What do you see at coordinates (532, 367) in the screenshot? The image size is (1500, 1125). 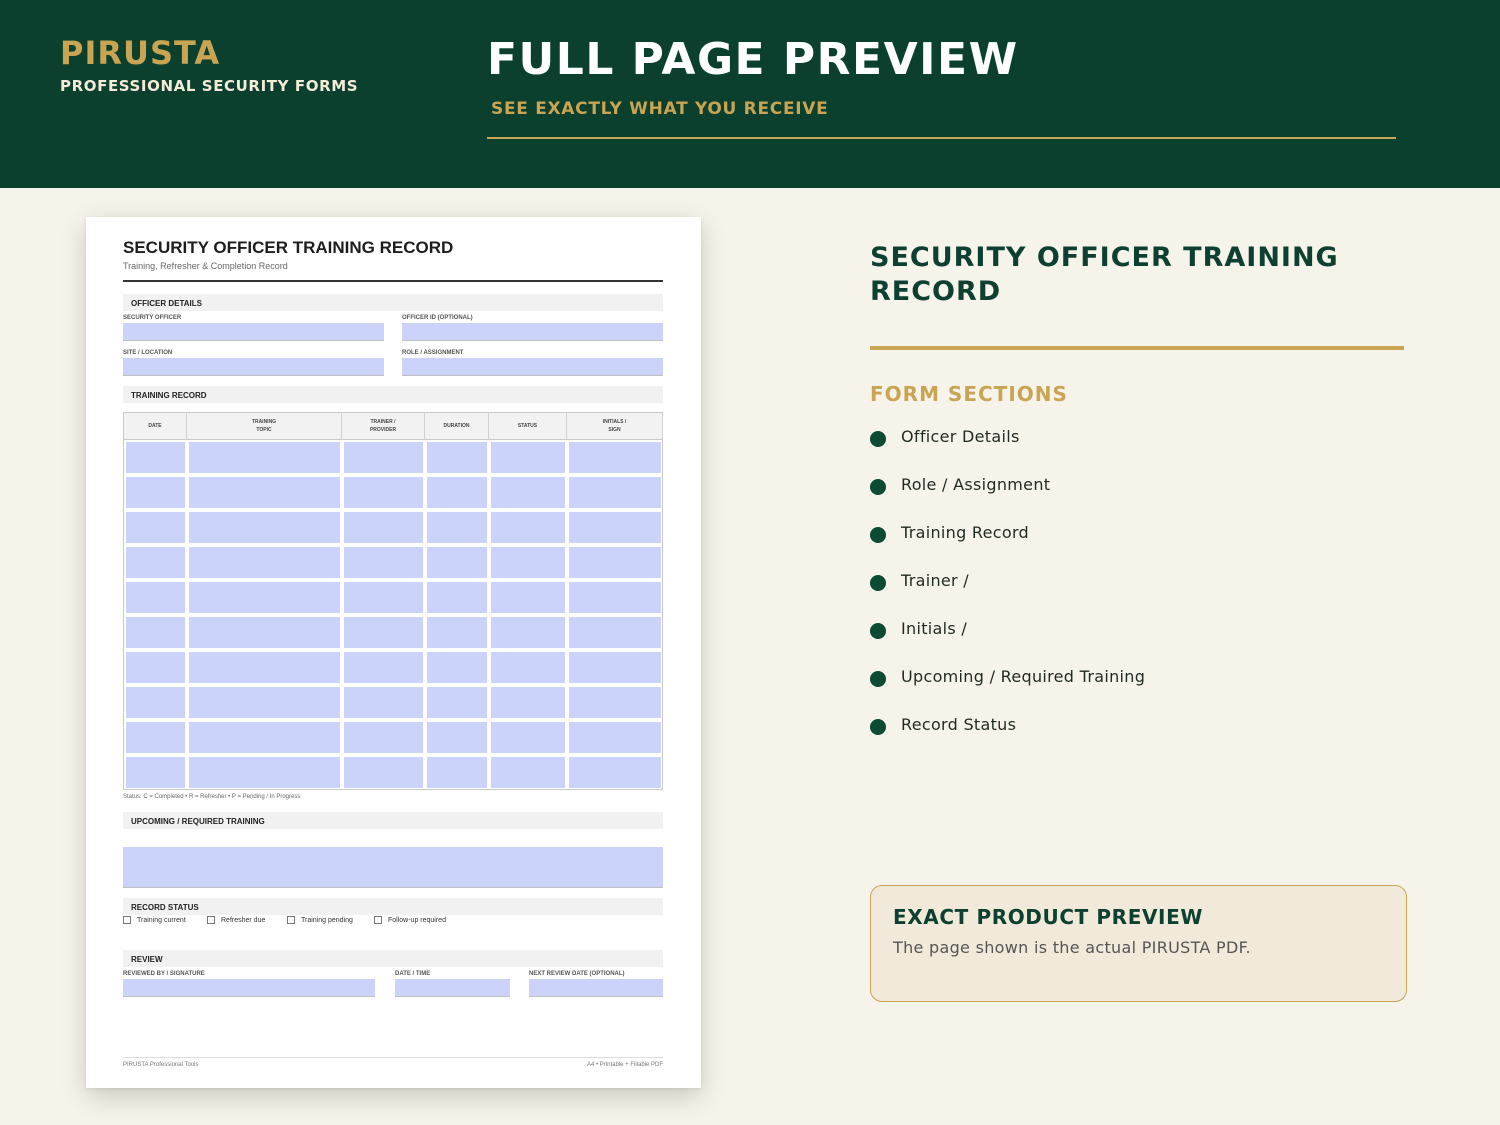 I see `field-role-assignment` at bounding box center [532, 367].